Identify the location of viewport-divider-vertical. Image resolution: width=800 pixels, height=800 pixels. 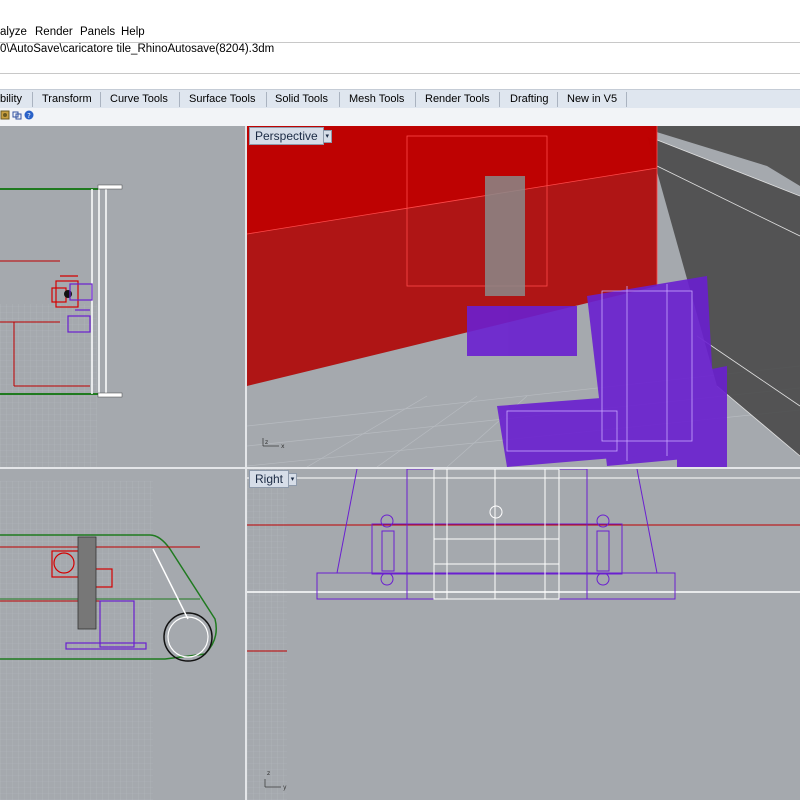
(246, 463).